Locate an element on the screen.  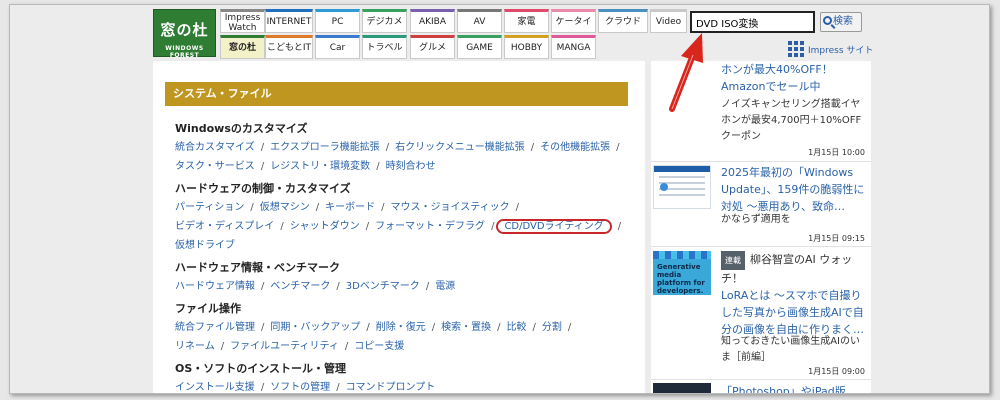
series-badge: 連載 is located at coordinates (733, 260).